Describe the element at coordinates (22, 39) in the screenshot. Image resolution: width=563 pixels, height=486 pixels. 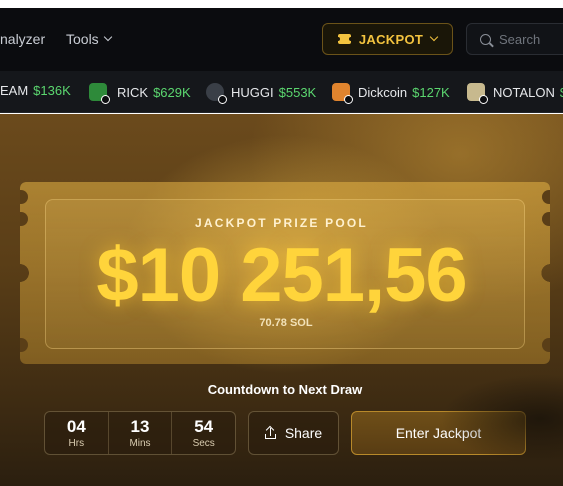
I see `nav-analyzer-link: nalyzer` at that location.